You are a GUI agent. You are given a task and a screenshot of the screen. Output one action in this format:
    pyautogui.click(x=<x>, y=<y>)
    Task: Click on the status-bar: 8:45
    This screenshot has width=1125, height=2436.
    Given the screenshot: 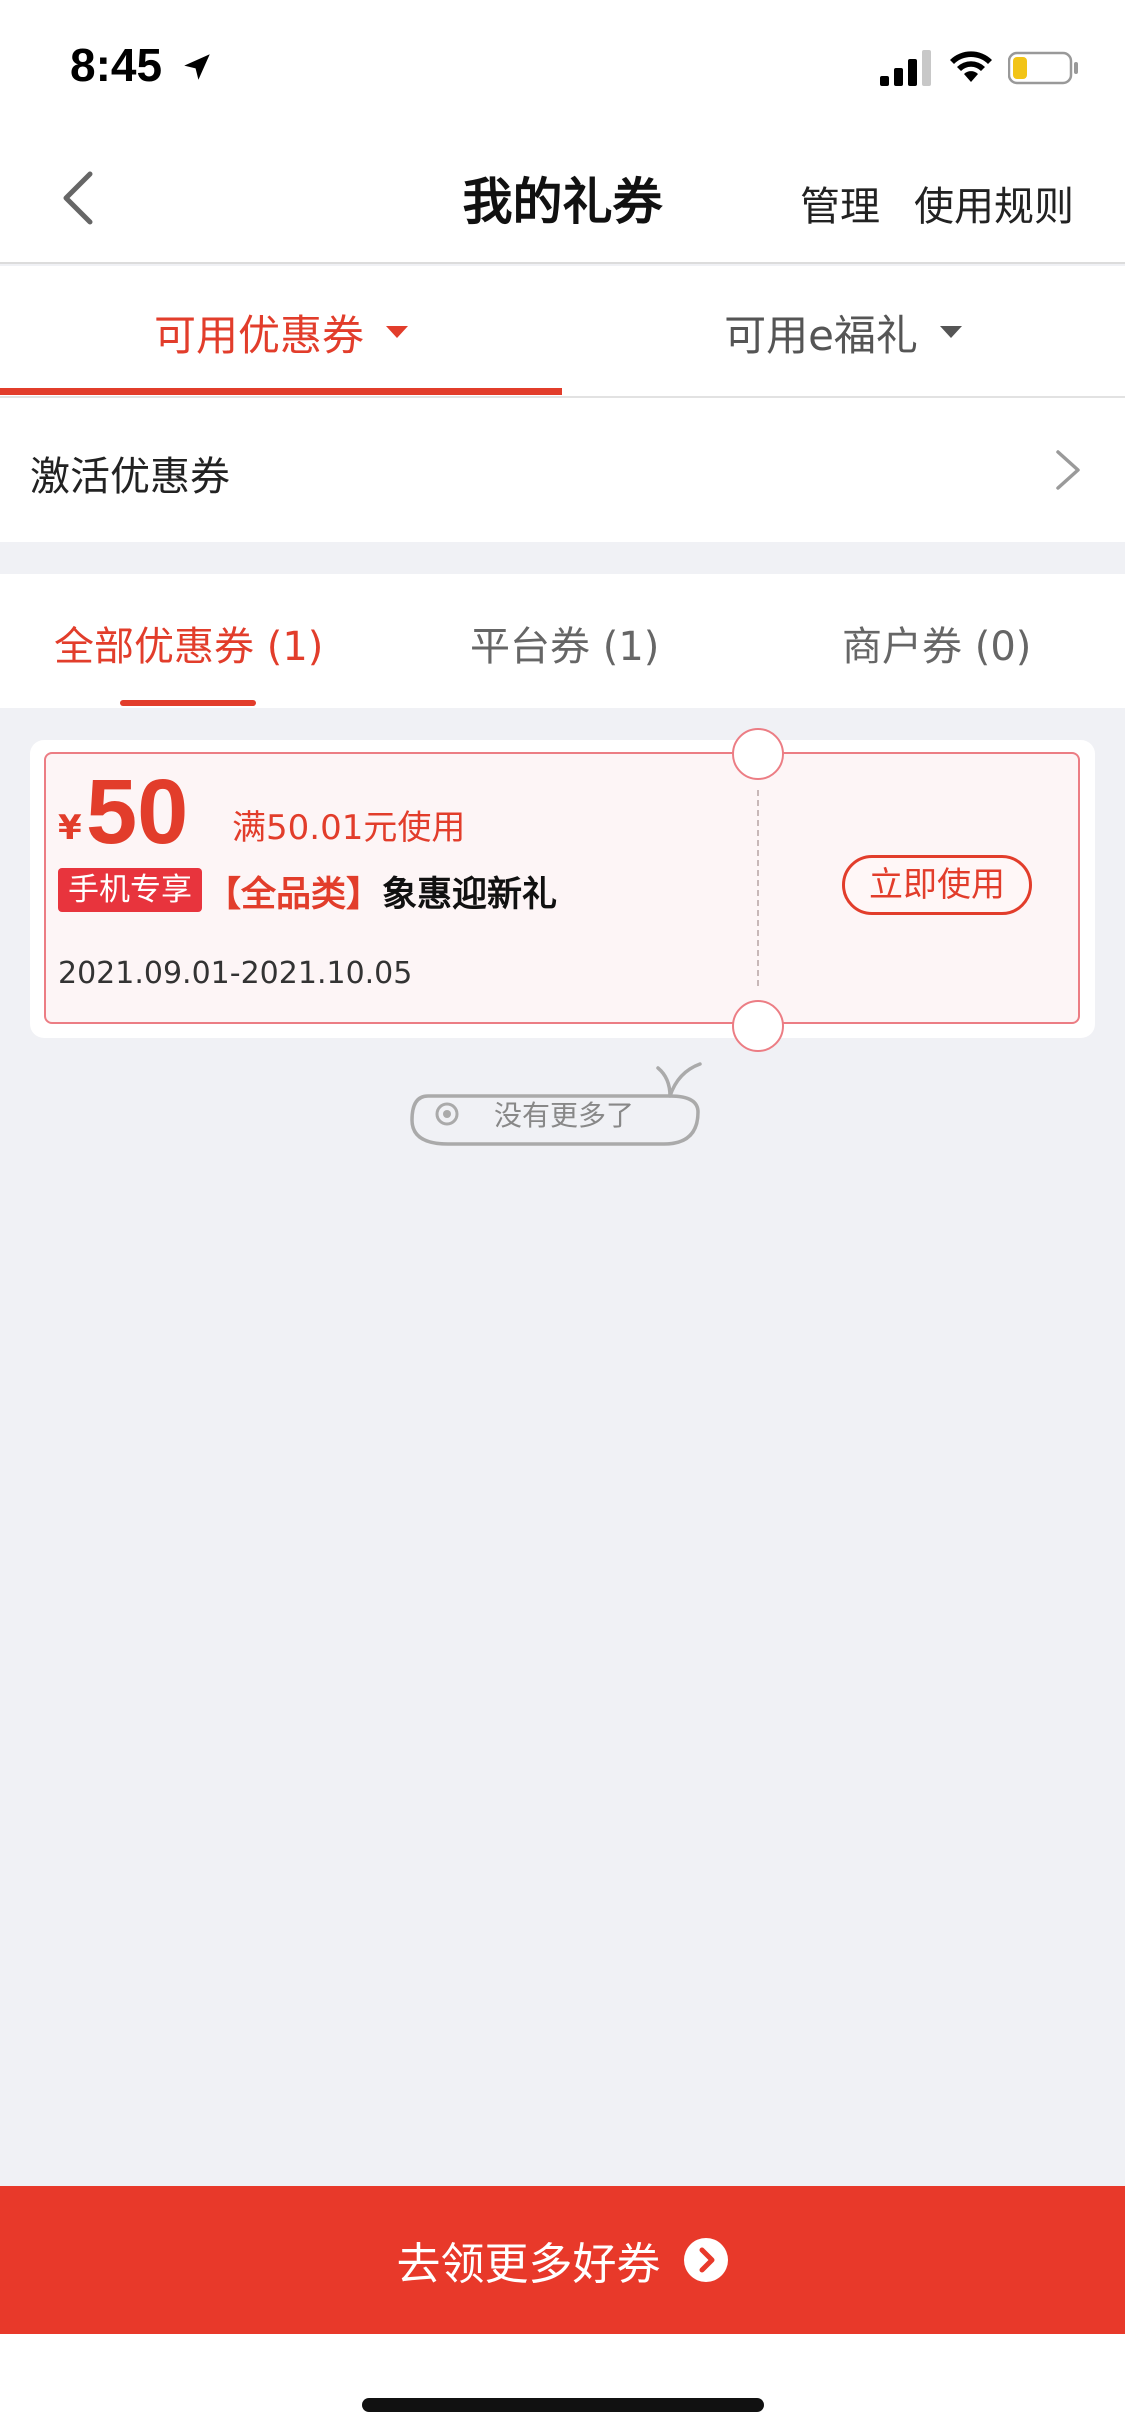 What is the action you would take?
    pyautogui.click(x=562, y=66)
    